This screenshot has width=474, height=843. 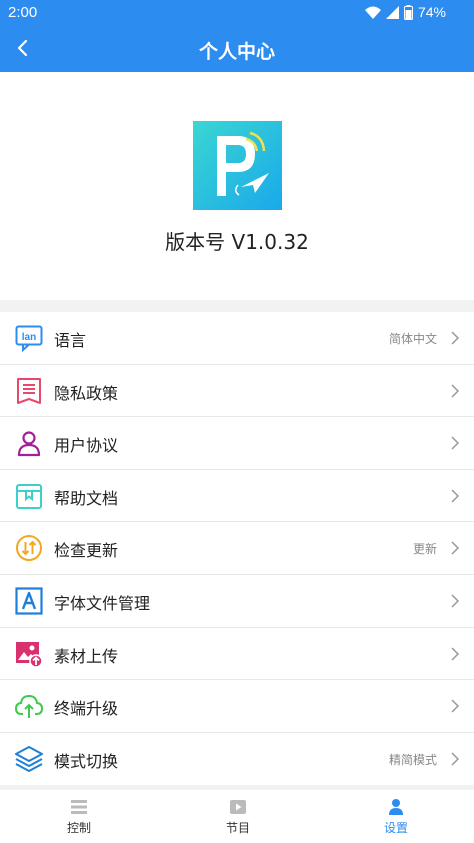 I want to click on menu-item-language: lan 语言 简体中文, so click(x=237, y=338).